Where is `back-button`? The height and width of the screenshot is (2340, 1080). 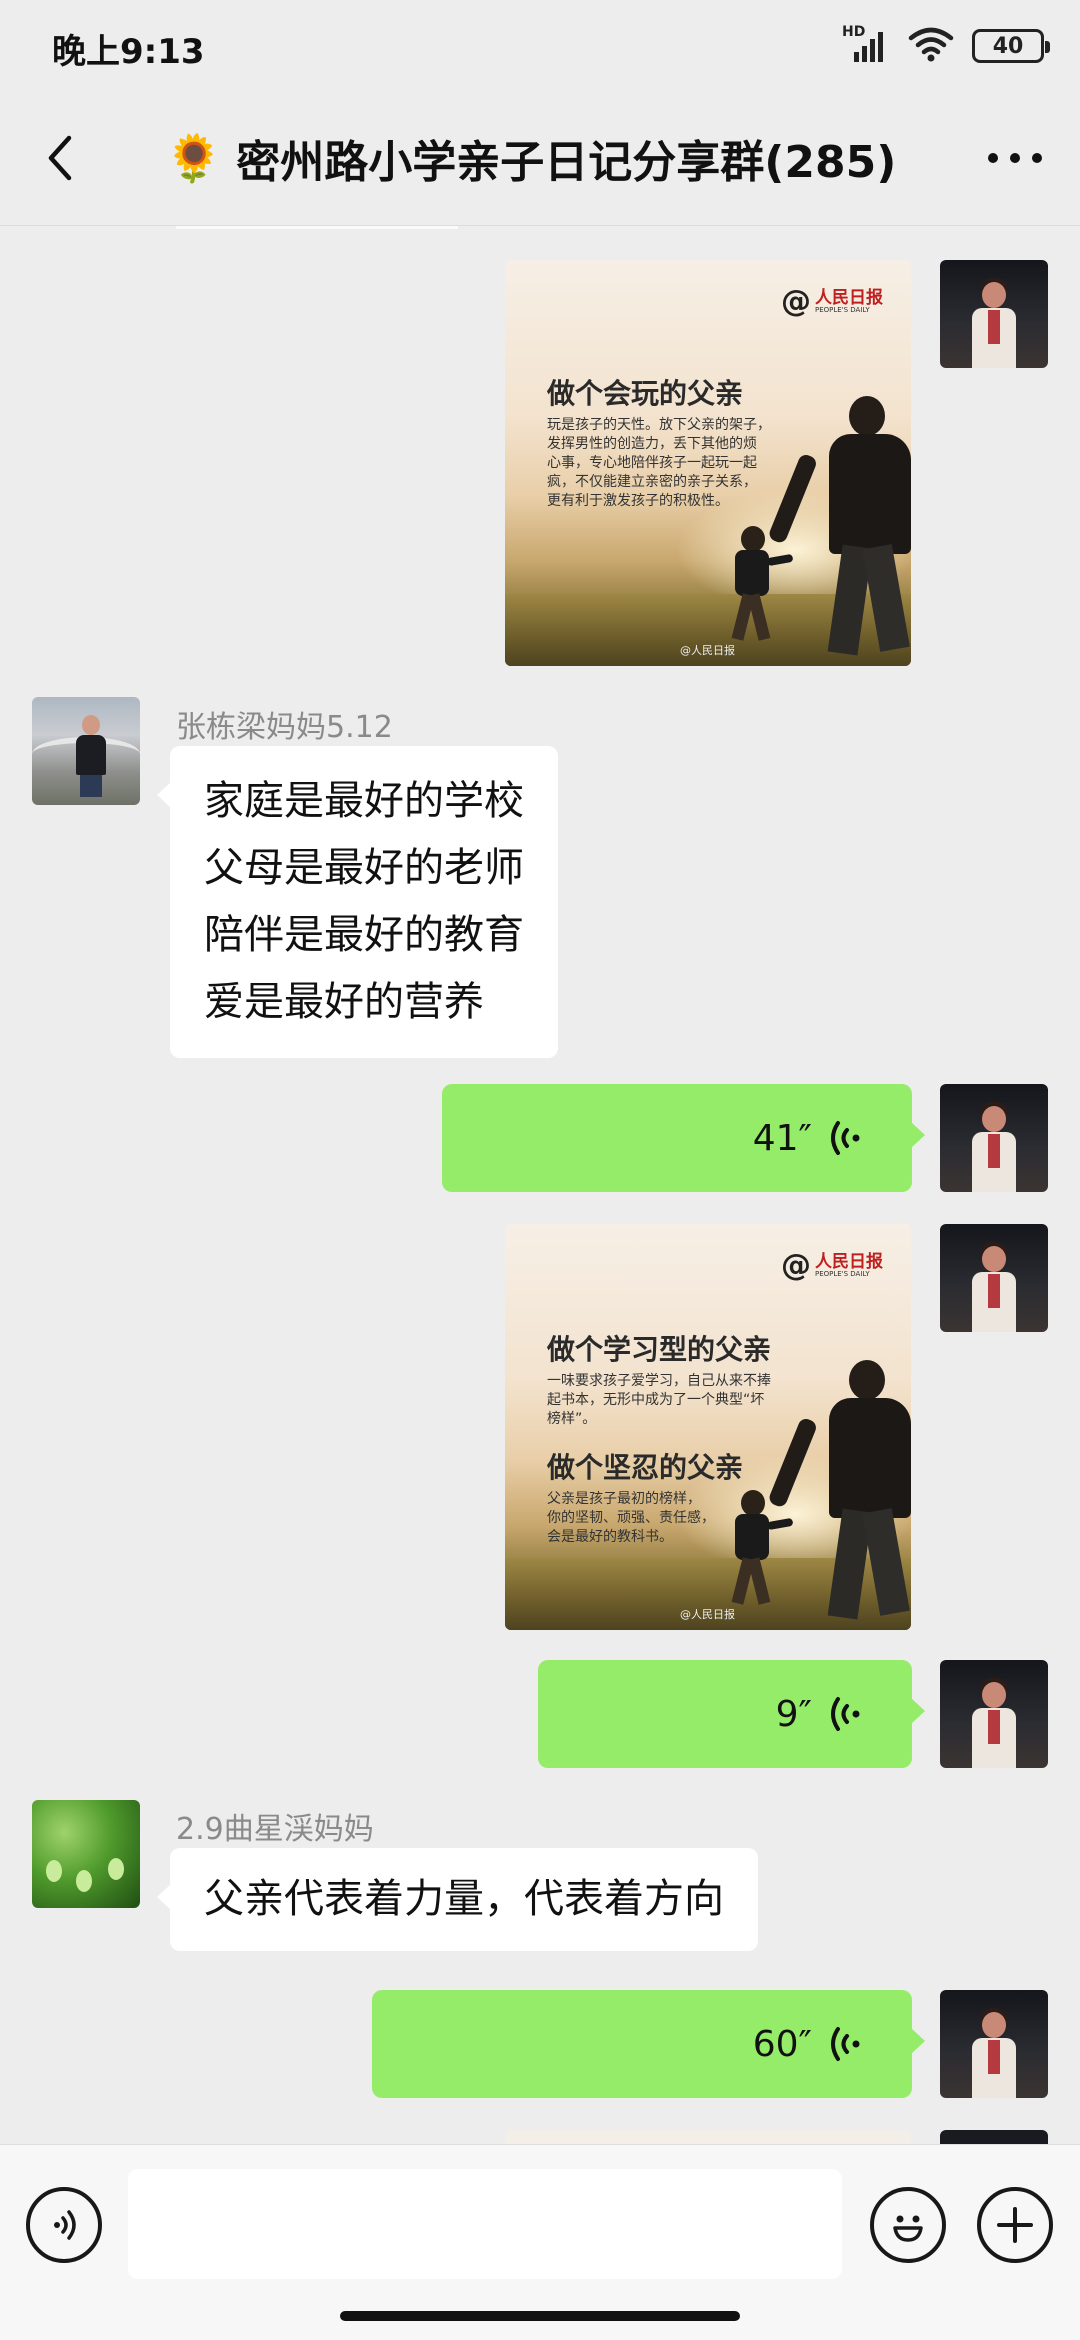
back-button is located at coordinates (60, 158).